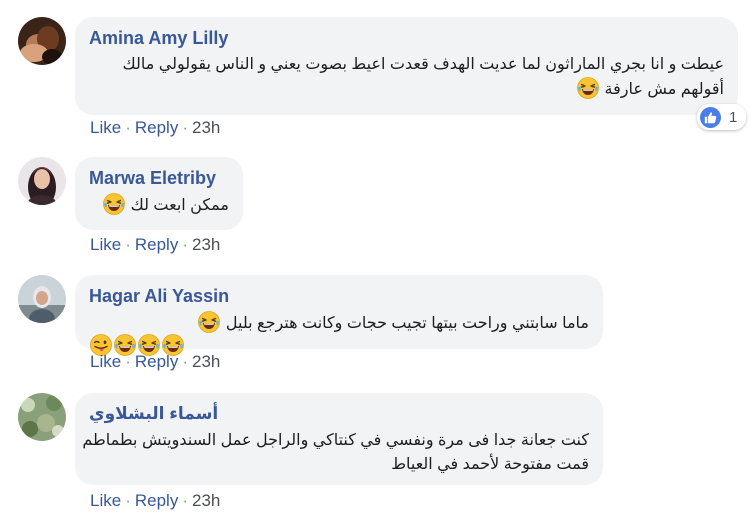 Image resolution: width=755 pixels, height=513 pixels. What do you see at coordinates (406, 38) in the screenshot?
I see `comment-author: Amina Amy Lilly` at bounding box center [406, 38].